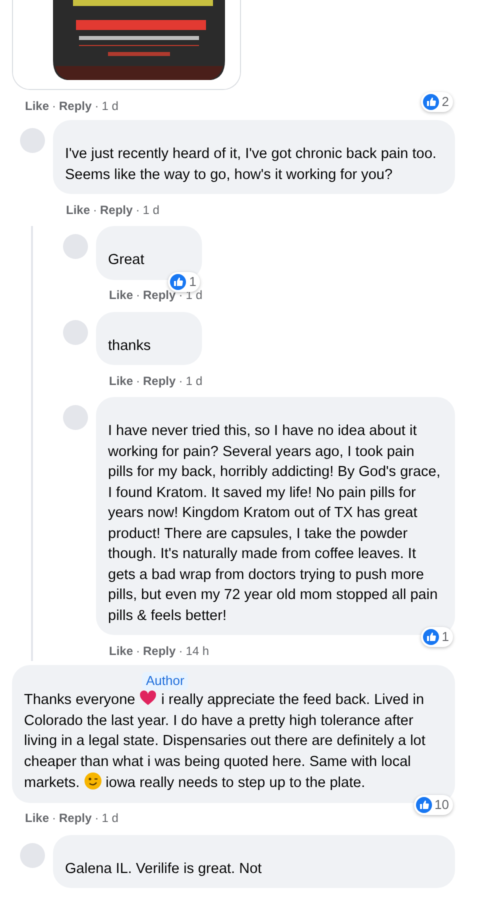 This screenshot has height=909, width=481. I want to click on author-badge: Author, so click(165, 681).